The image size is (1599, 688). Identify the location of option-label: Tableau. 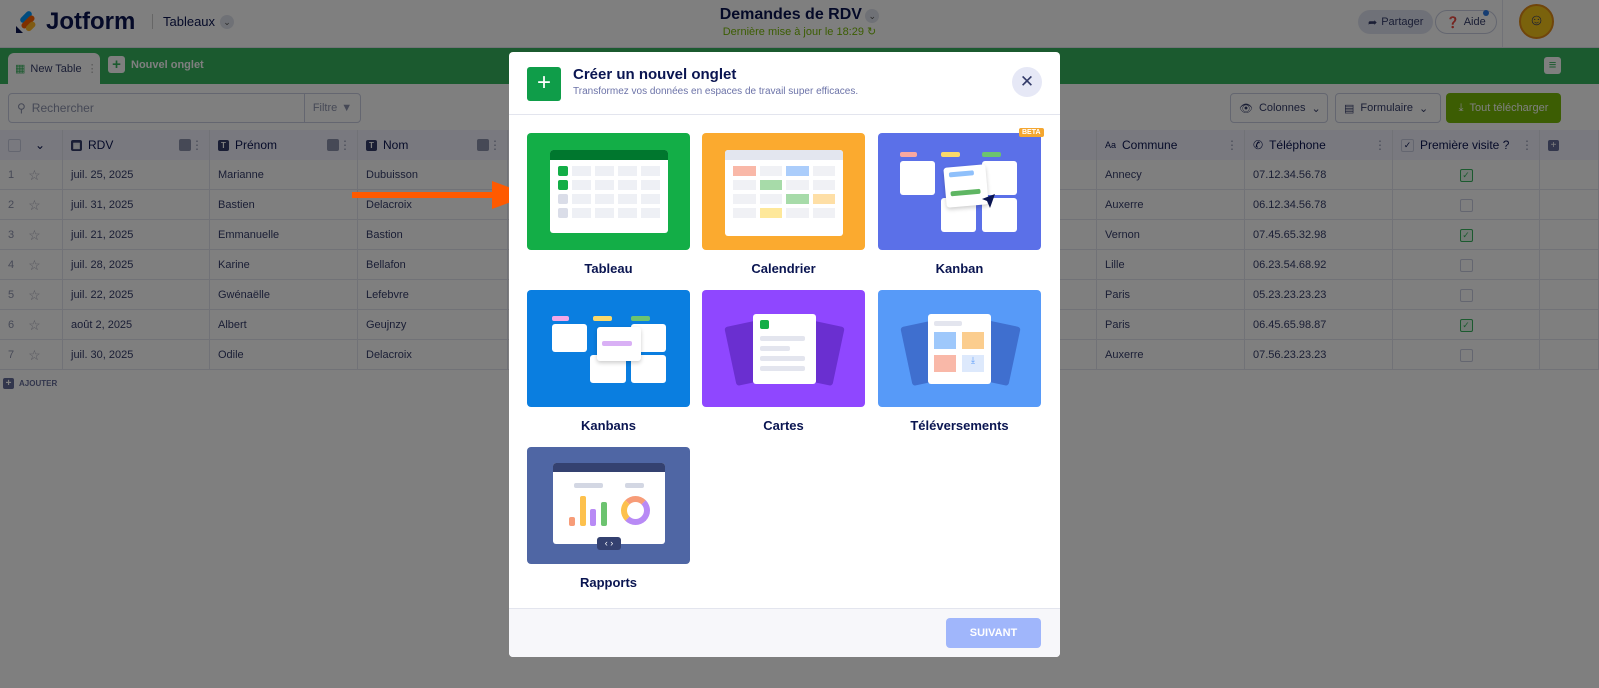
(608, 268).